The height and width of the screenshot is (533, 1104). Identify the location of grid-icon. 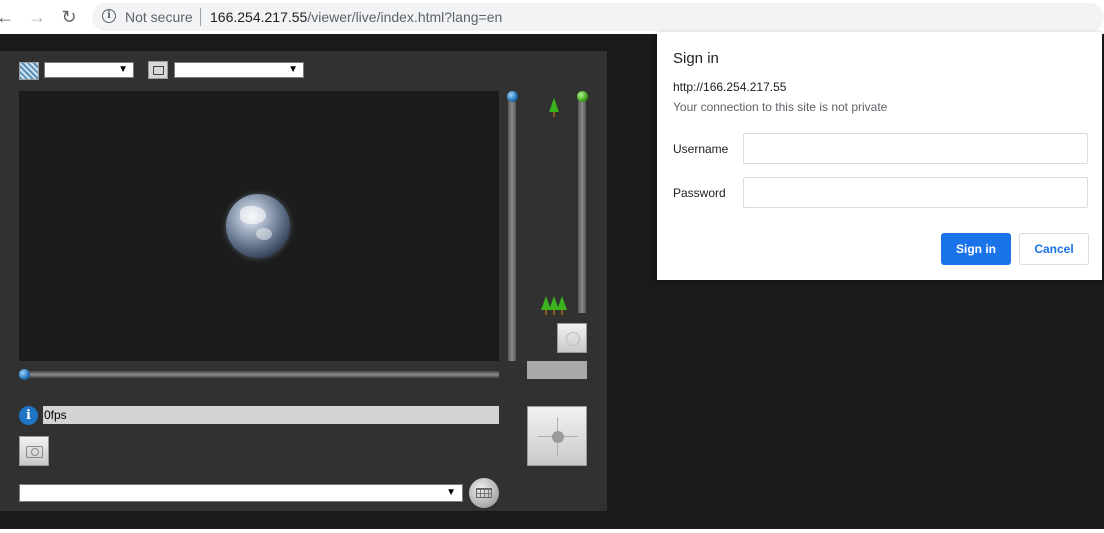
(29, 71).